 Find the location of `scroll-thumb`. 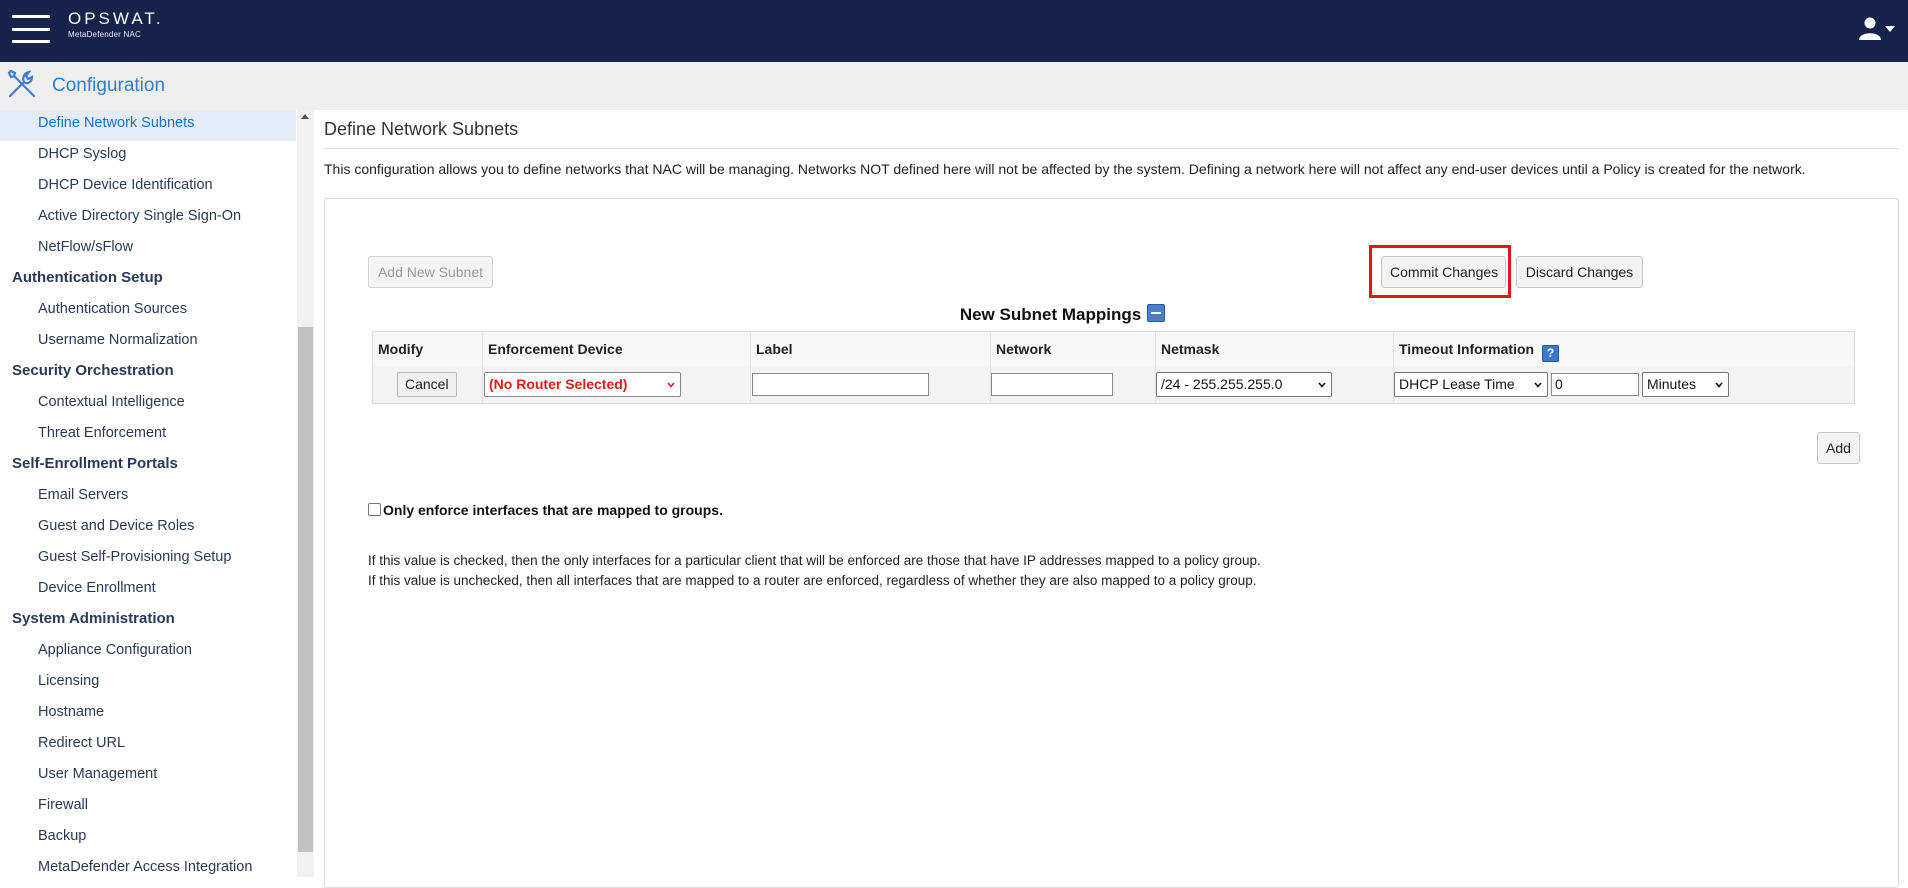

scroll-thumb is located at coordinates (305, 589).